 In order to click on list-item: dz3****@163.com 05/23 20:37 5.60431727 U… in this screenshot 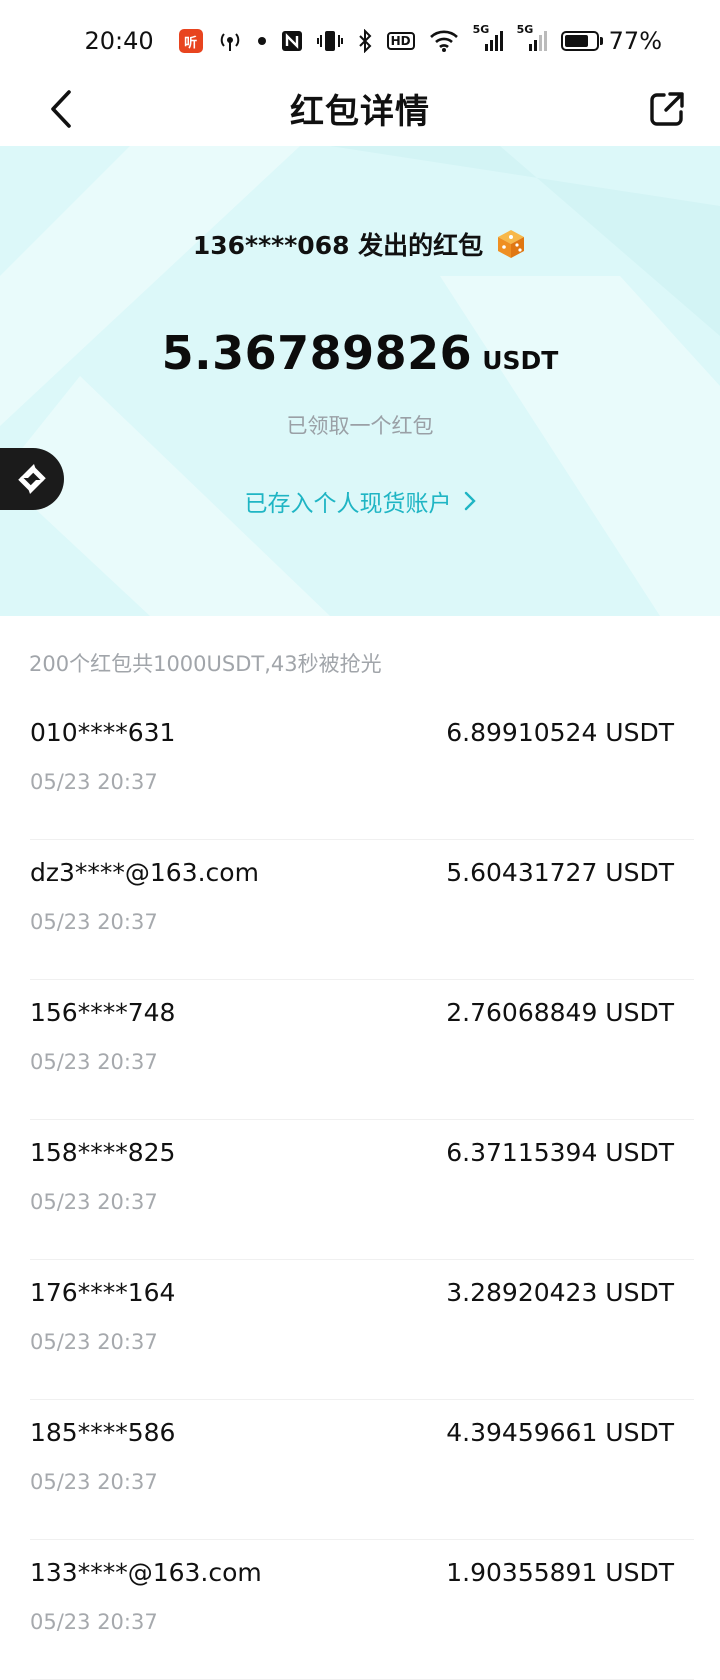, I will do `click(362, 910)`.